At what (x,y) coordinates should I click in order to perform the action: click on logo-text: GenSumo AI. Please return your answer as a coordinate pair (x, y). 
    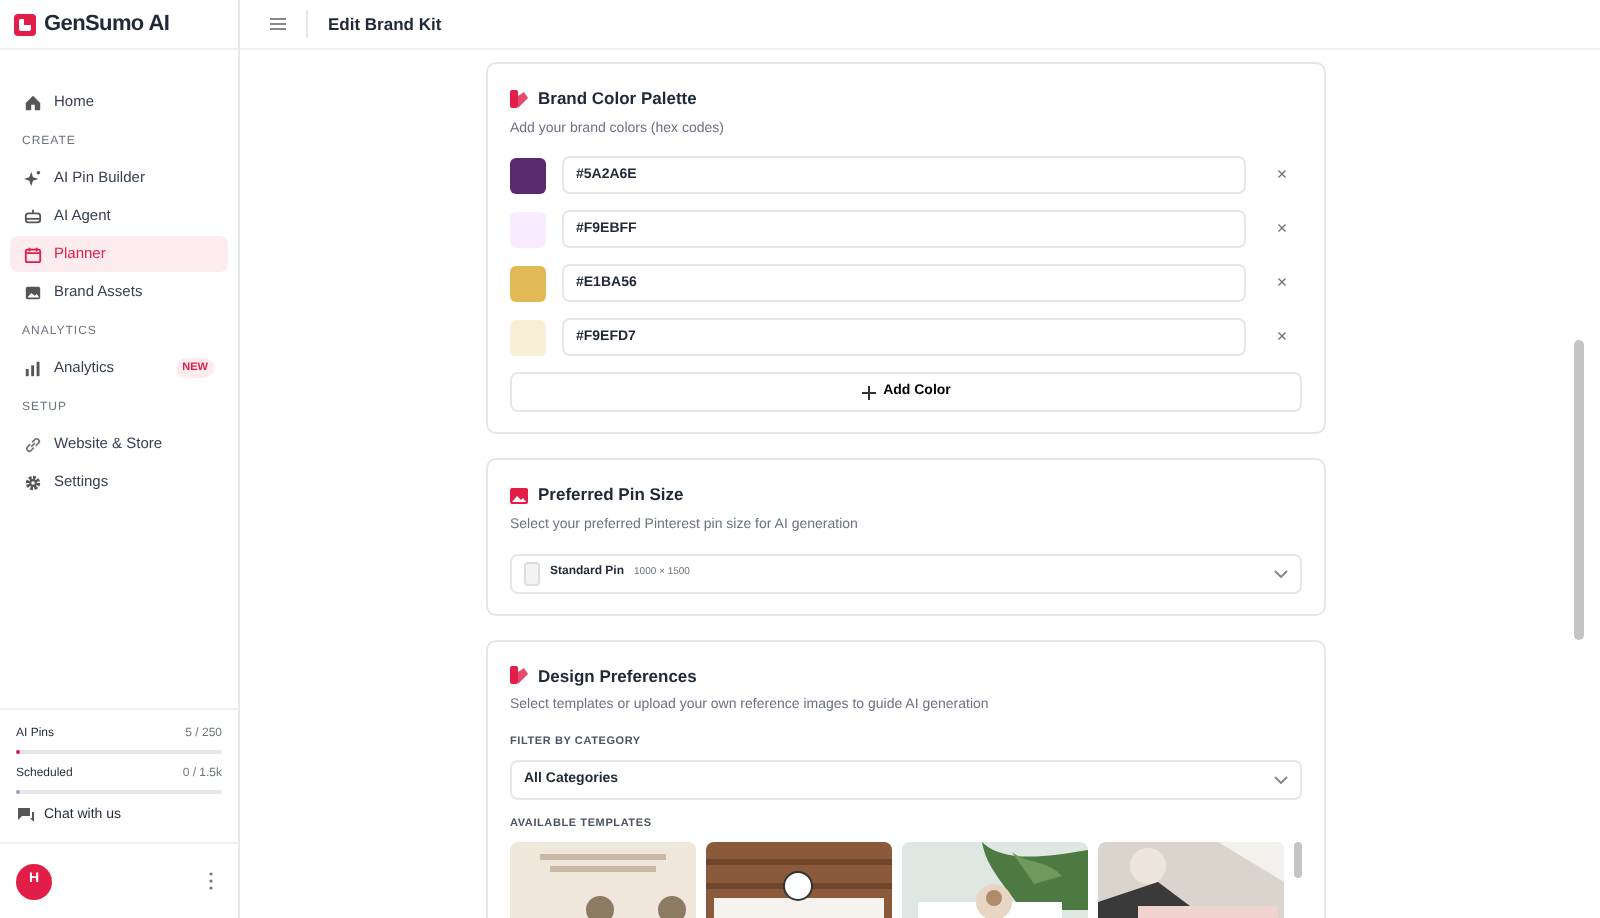
    Looking at the image, I should click on (107, 24).